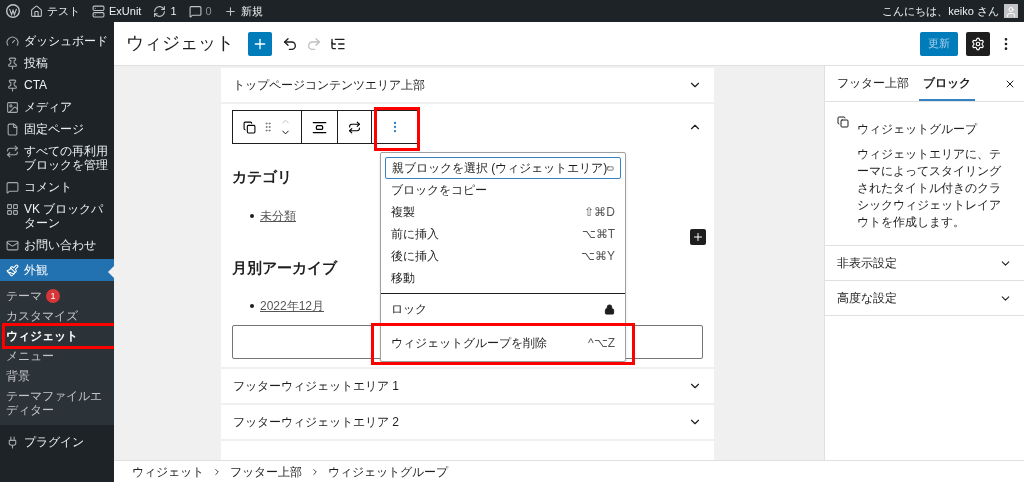 The height and width of the screenshot is (482, 1024). What do you see at coordinates (316, 386) in the screenshot?
I see `widget-area-title: フッターウィジェットエリア 1` at bounding box center [316, 386].